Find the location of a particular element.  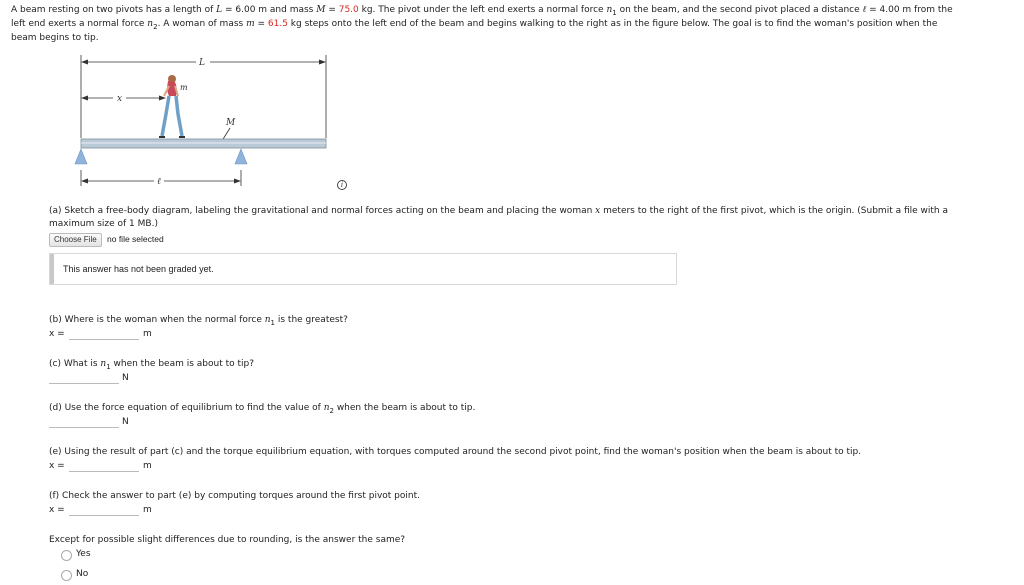

radio-no-label: No is located at coordinates (82, 574).